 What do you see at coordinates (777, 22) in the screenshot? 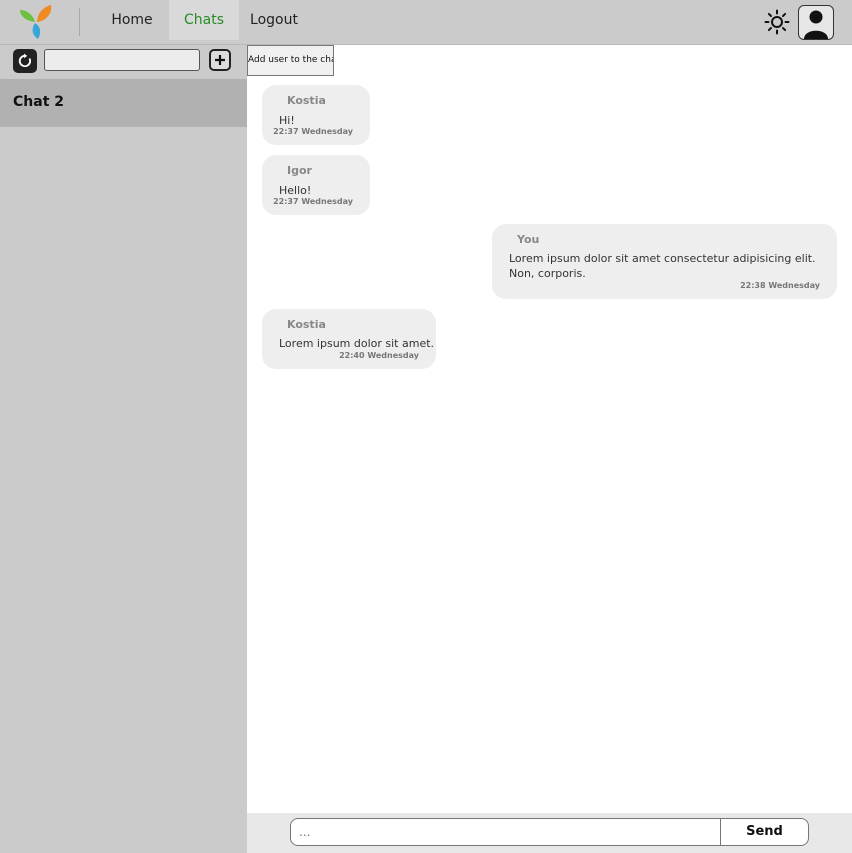
I see `sun-icon` at bounding box center [777, 22].